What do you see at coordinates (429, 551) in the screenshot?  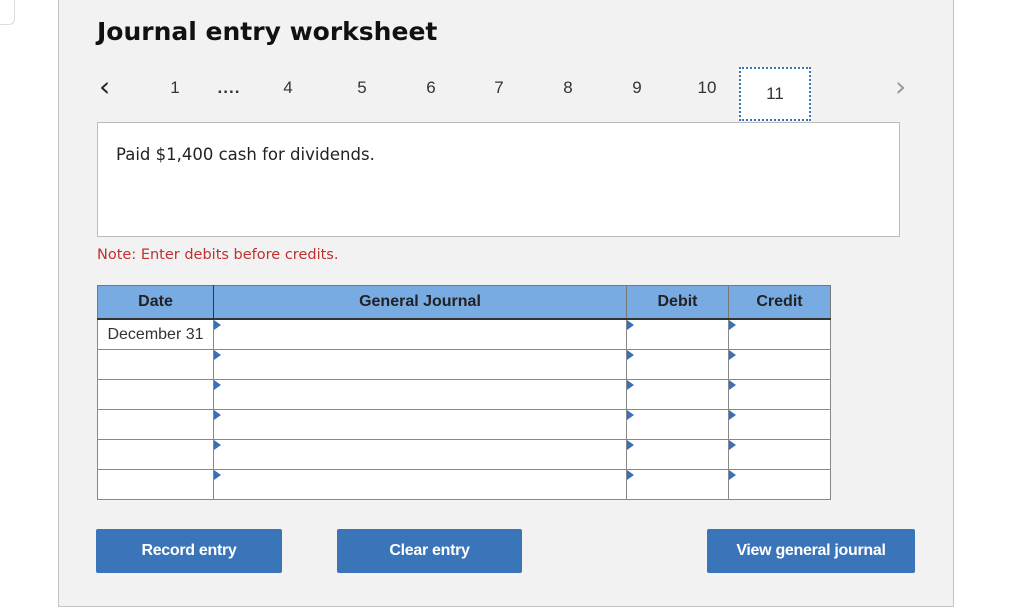 I see `clear-entry-button: Clear entry` at bounding box center [429, 551].